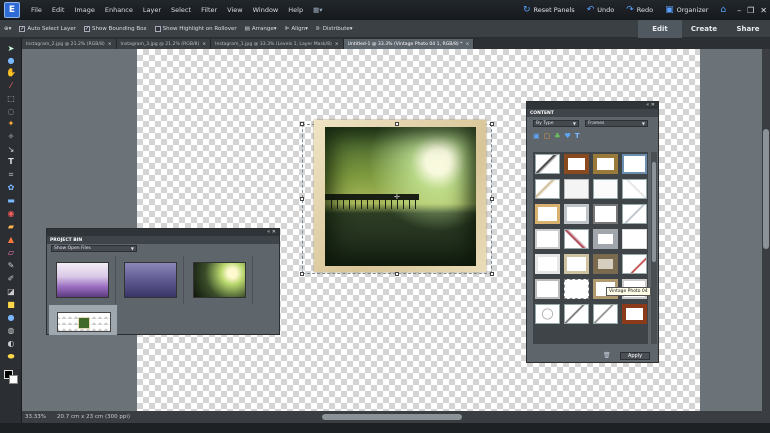 The height and width of the screenshot is (433, 770). Describe the element at coordinates (266, 10) in the screenshot. I see `menu-window: Window` at that location.